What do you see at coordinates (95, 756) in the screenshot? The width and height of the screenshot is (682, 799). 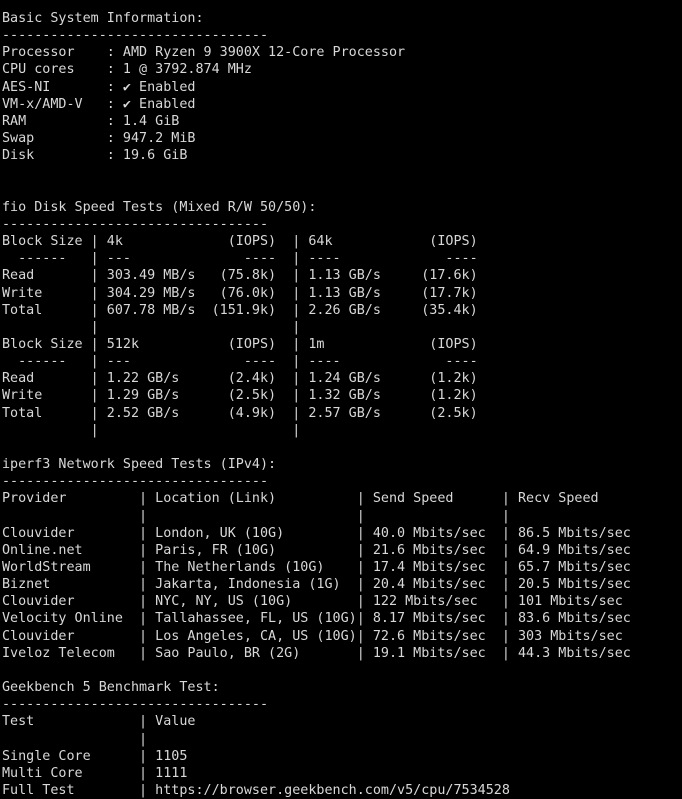 I see `geekbench-data-row: Single Core | 1105` at bounding box center [95, 756].